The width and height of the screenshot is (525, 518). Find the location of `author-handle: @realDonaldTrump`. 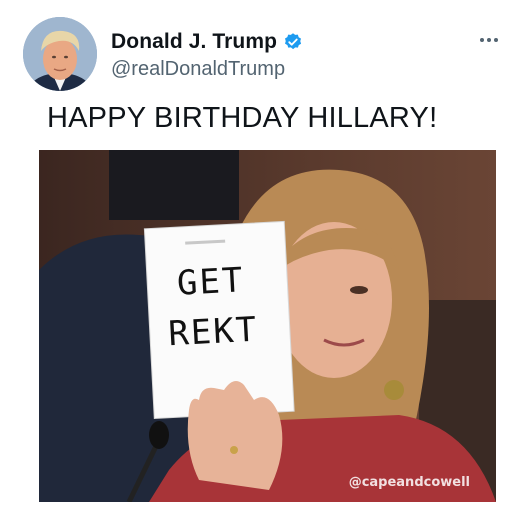

author-handle: @realDonaldTrump is located at coordinates (198, 69).